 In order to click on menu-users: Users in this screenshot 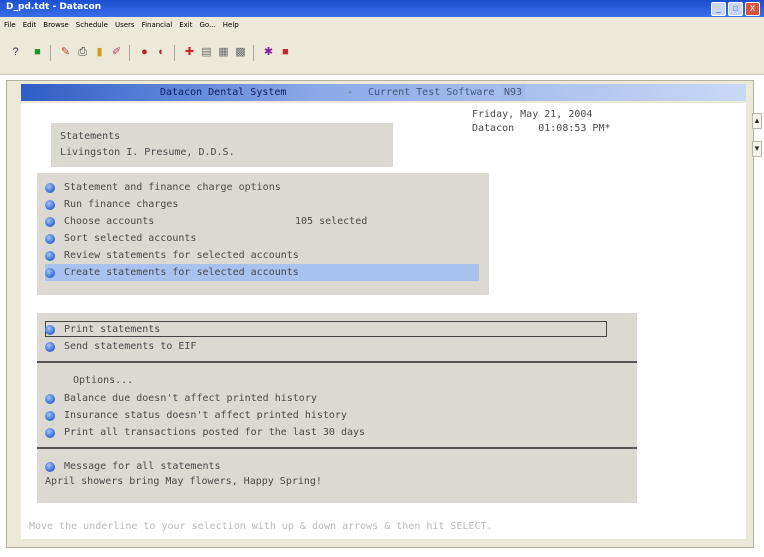, I will do `click(125, 25)`.